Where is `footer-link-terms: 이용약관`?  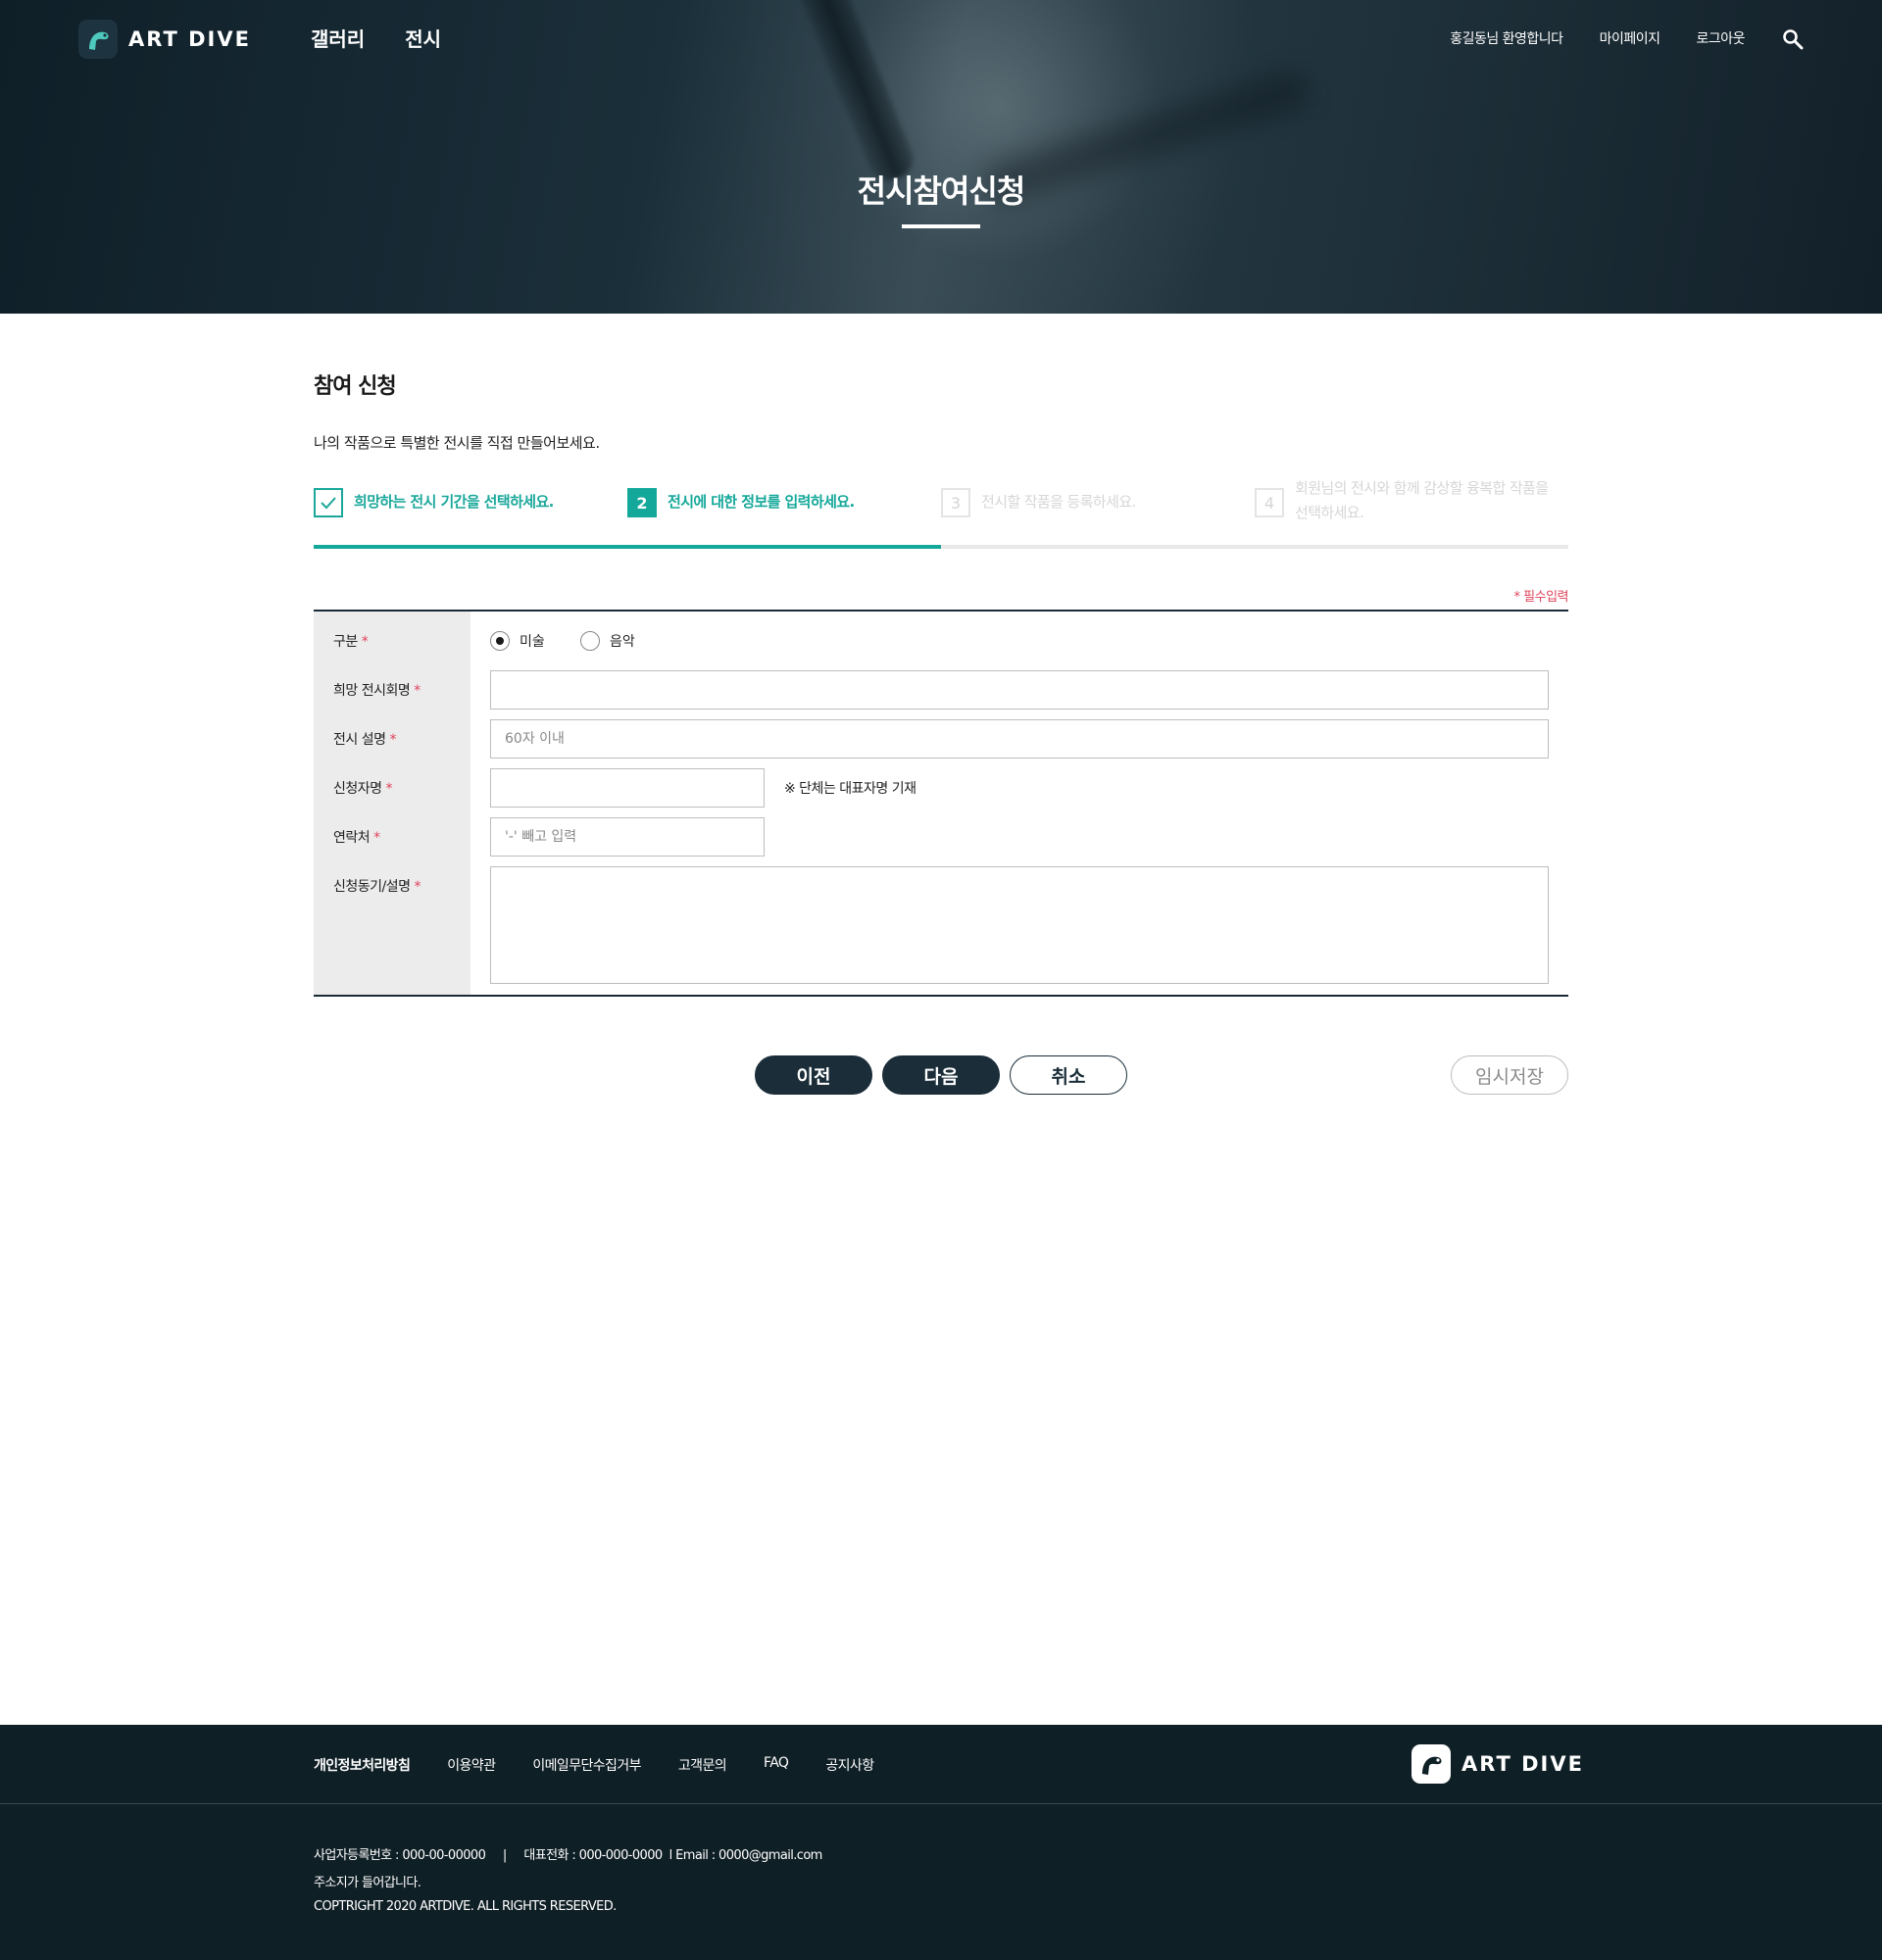 footer-link-terms: 이용약관 is located at coordinates (472, 1765).